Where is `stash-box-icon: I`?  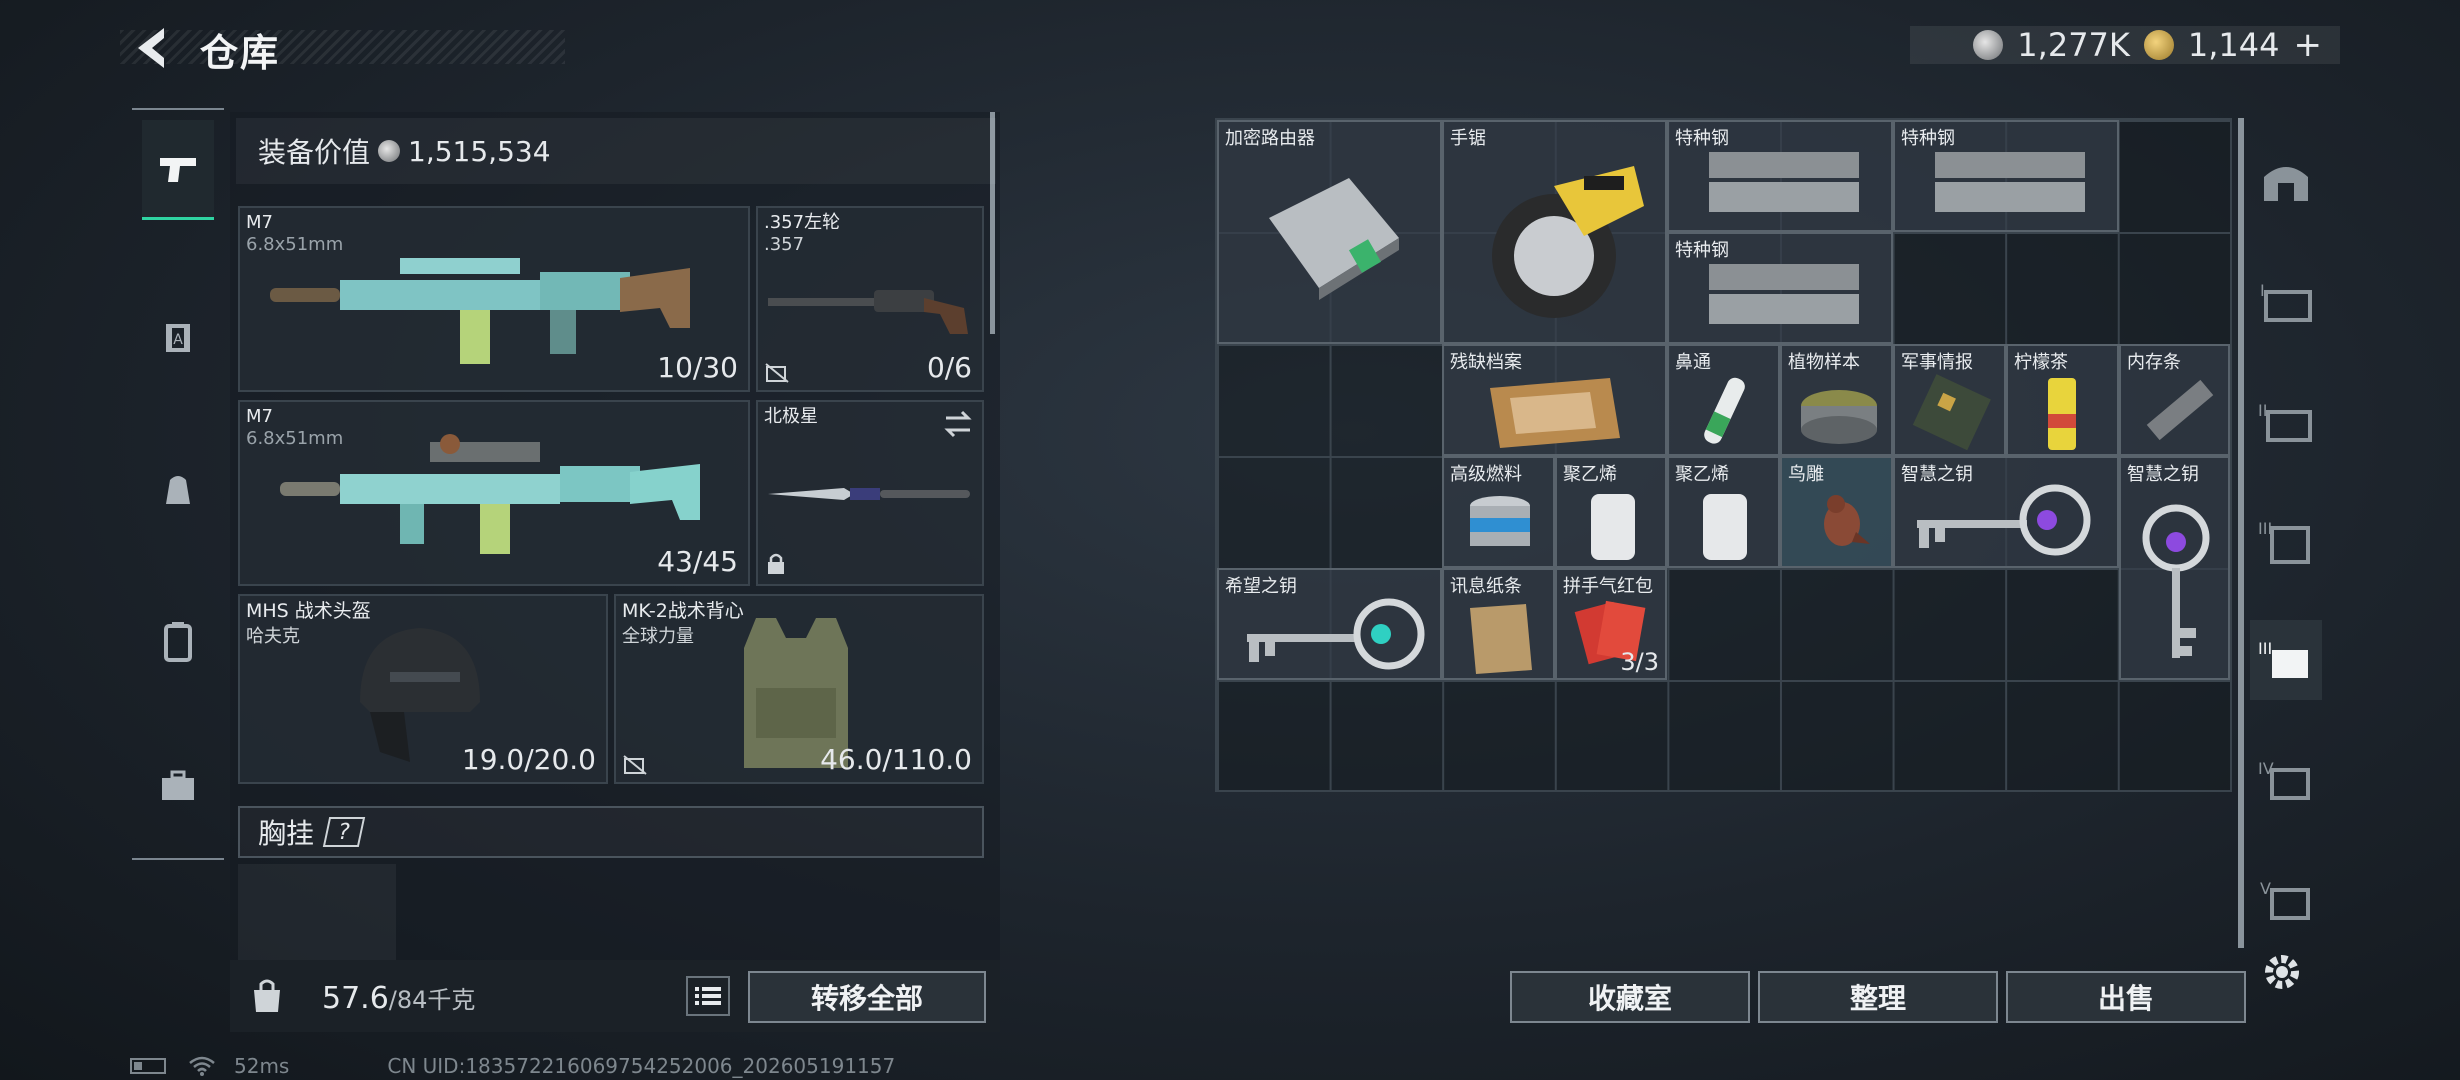 stash-box-icon: I is located at coordinates (2286, 301).